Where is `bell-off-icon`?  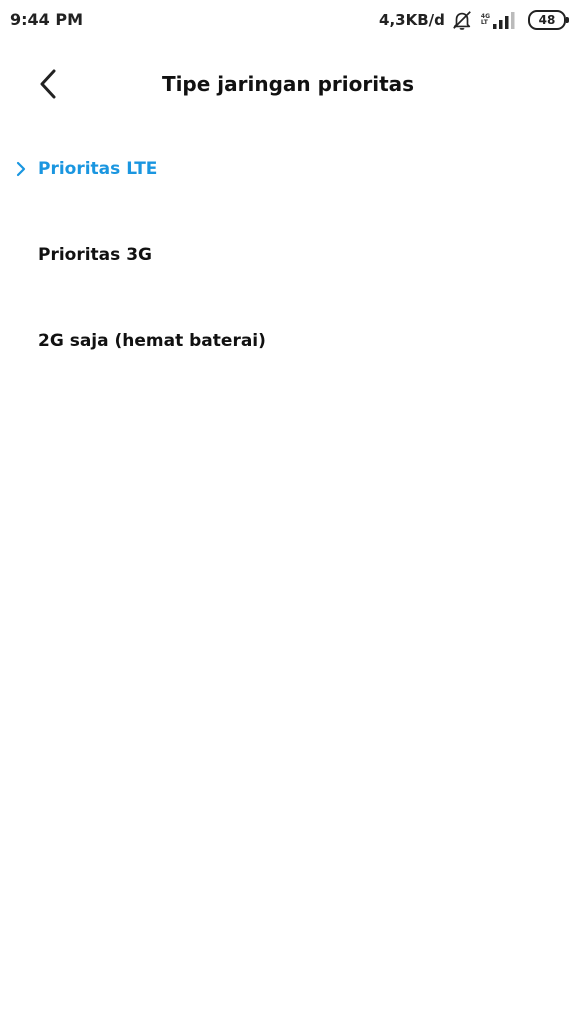 bell-off-icon is located at coordinates (462, 20).